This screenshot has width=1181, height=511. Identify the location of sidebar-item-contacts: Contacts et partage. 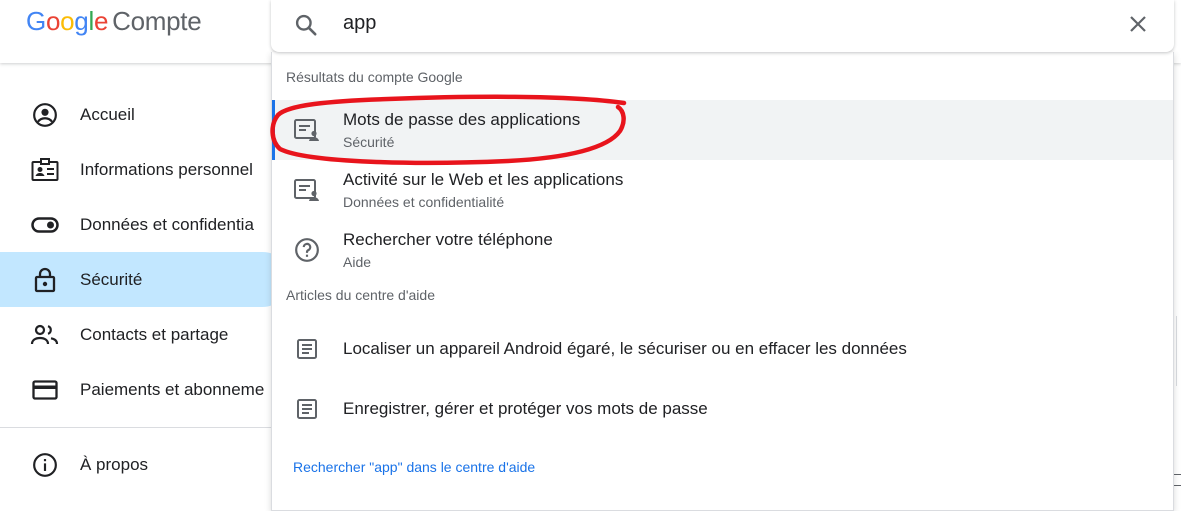
(145, 334).